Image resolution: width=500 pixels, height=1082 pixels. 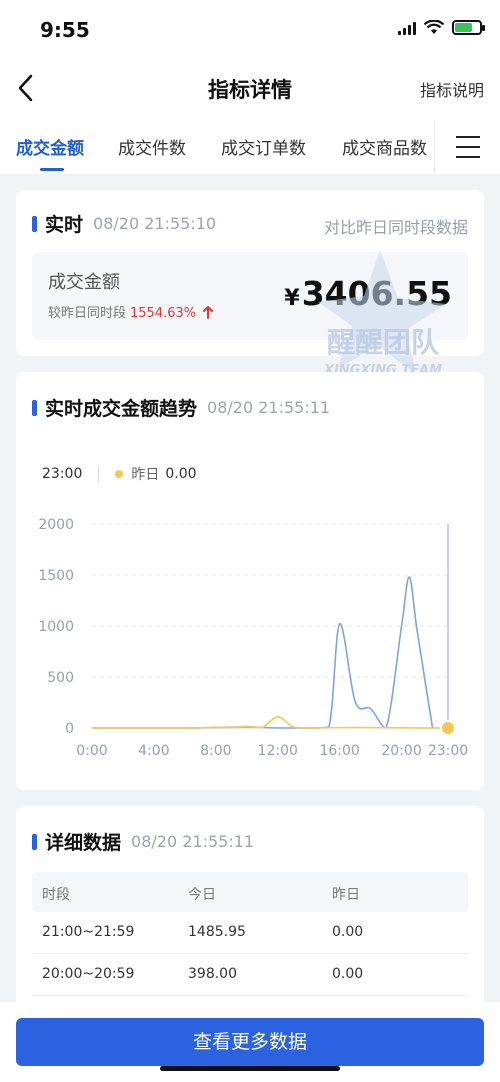 What do you see at coordinates (83, 843) in the screenshot?
I see `detail-label: 详细数据` at bounding box center [83, 843].